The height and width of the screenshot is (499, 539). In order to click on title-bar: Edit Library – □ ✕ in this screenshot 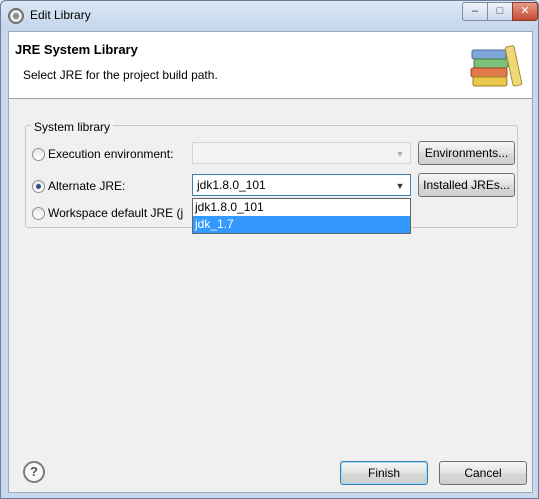, I will do `click(269, 16)`.